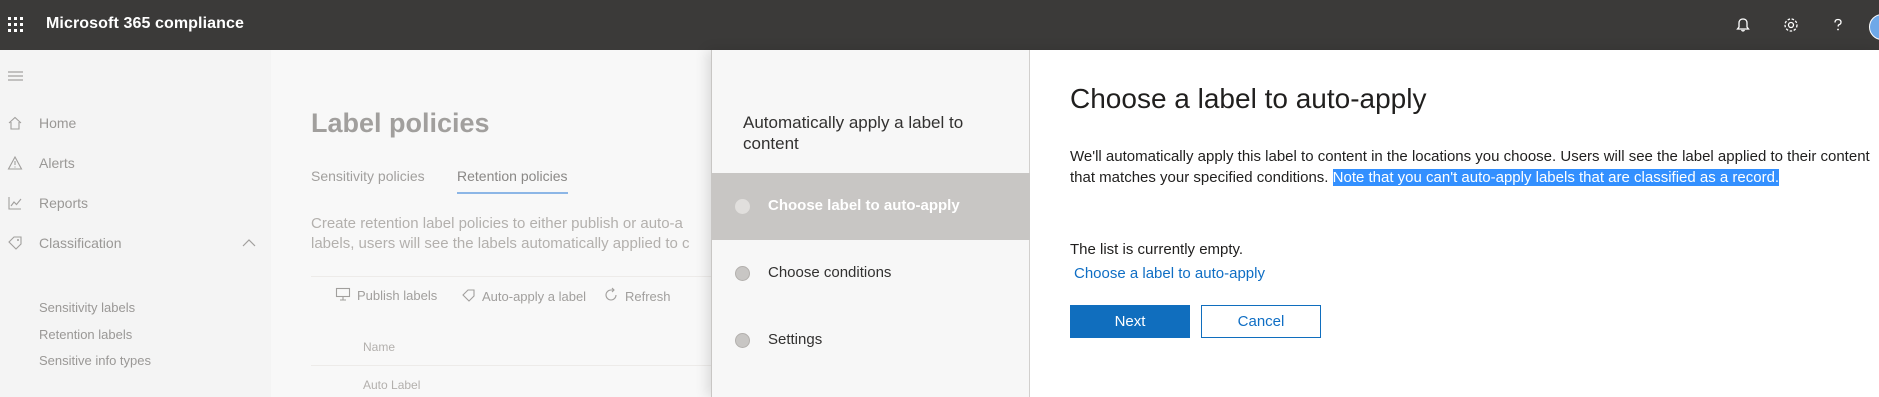 Image resolution: width=1879 pixels, height=397 pixels. Describe the element at coordinates (135, 163) in the screenshot. I see `nav-item-alerts: Alerts` at that location.